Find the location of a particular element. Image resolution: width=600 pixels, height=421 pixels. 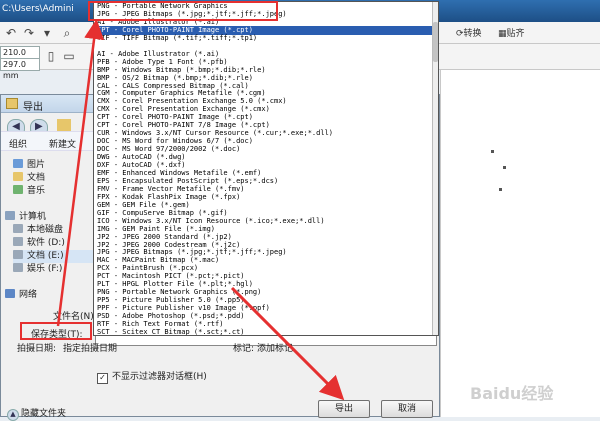

arrow-up is located at coordinates (80, 173).